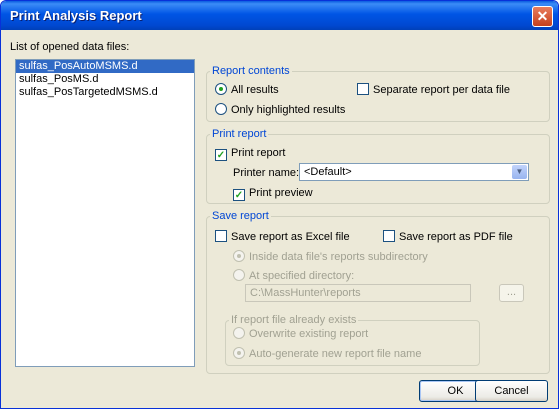 This screenshot has height=409, width=559. I want to click on file-exists-legend: If report file already exists, so click(294, 320).